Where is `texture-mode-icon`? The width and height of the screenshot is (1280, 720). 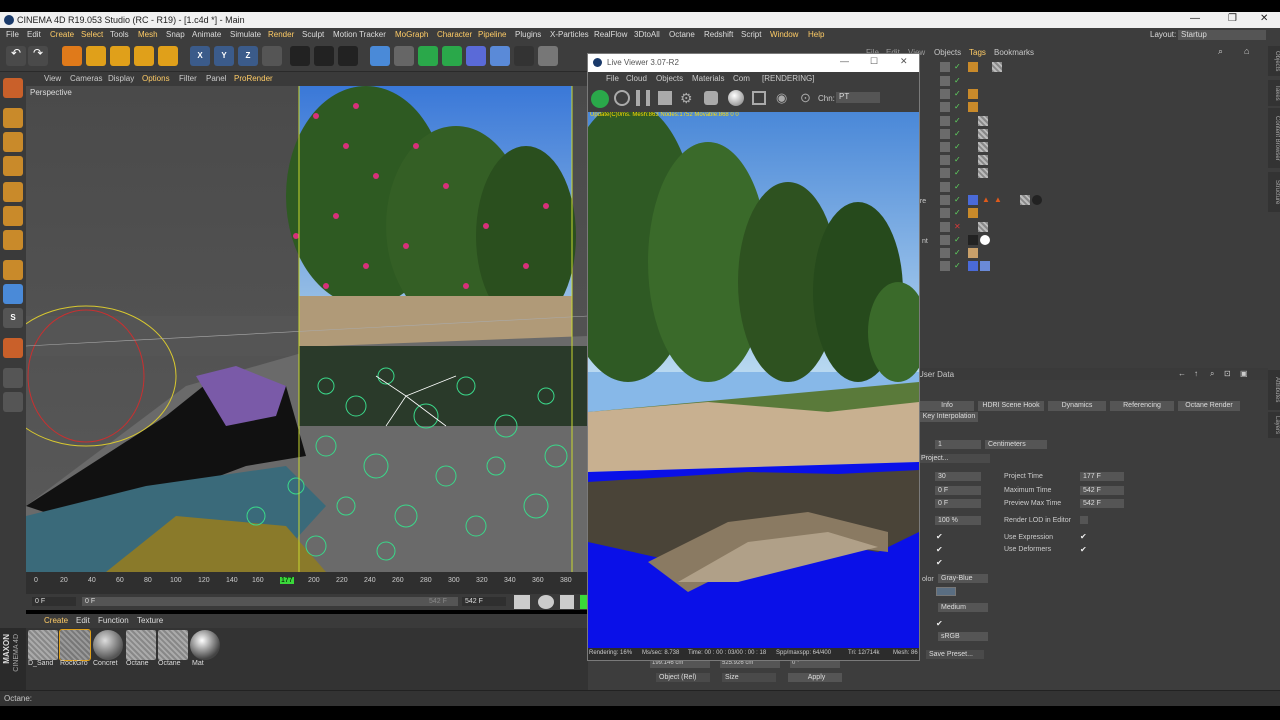
texture-mode-icon is located at coordinates (13, 142).